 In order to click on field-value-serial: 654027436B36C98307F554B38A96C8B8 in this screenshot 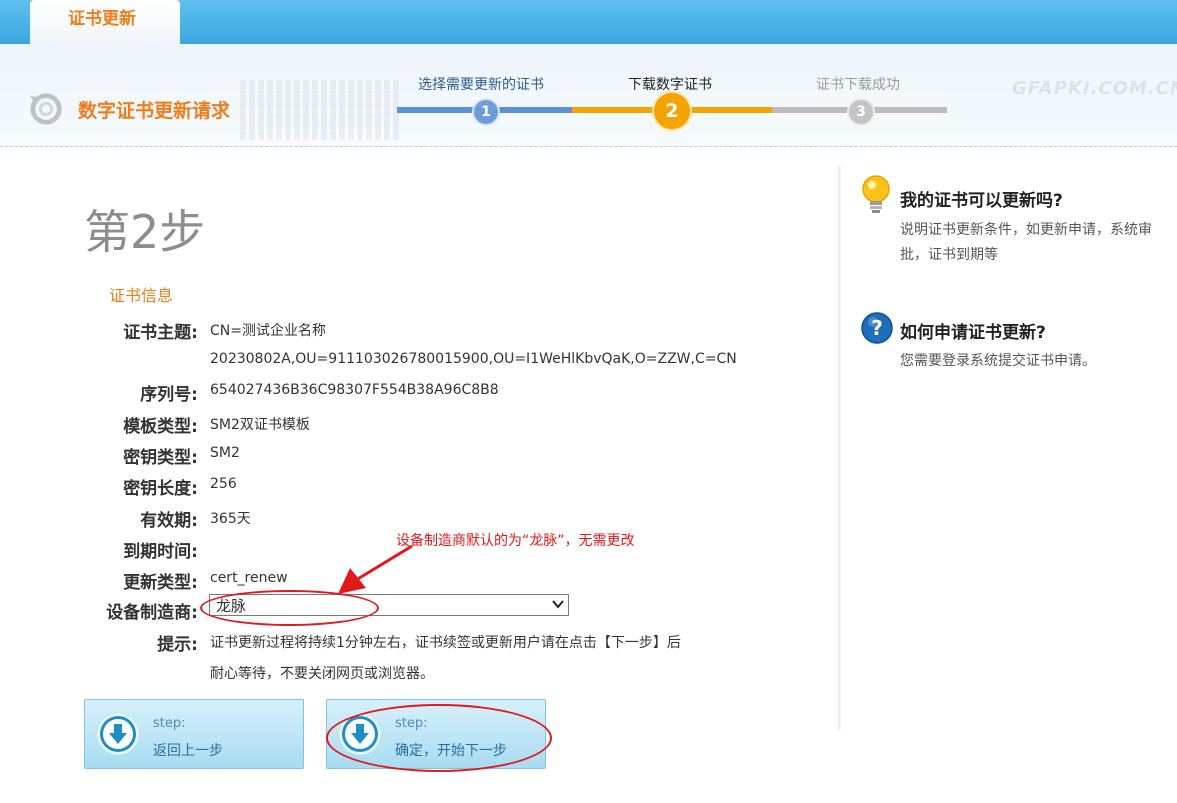, I will do `click(354, 390)`.